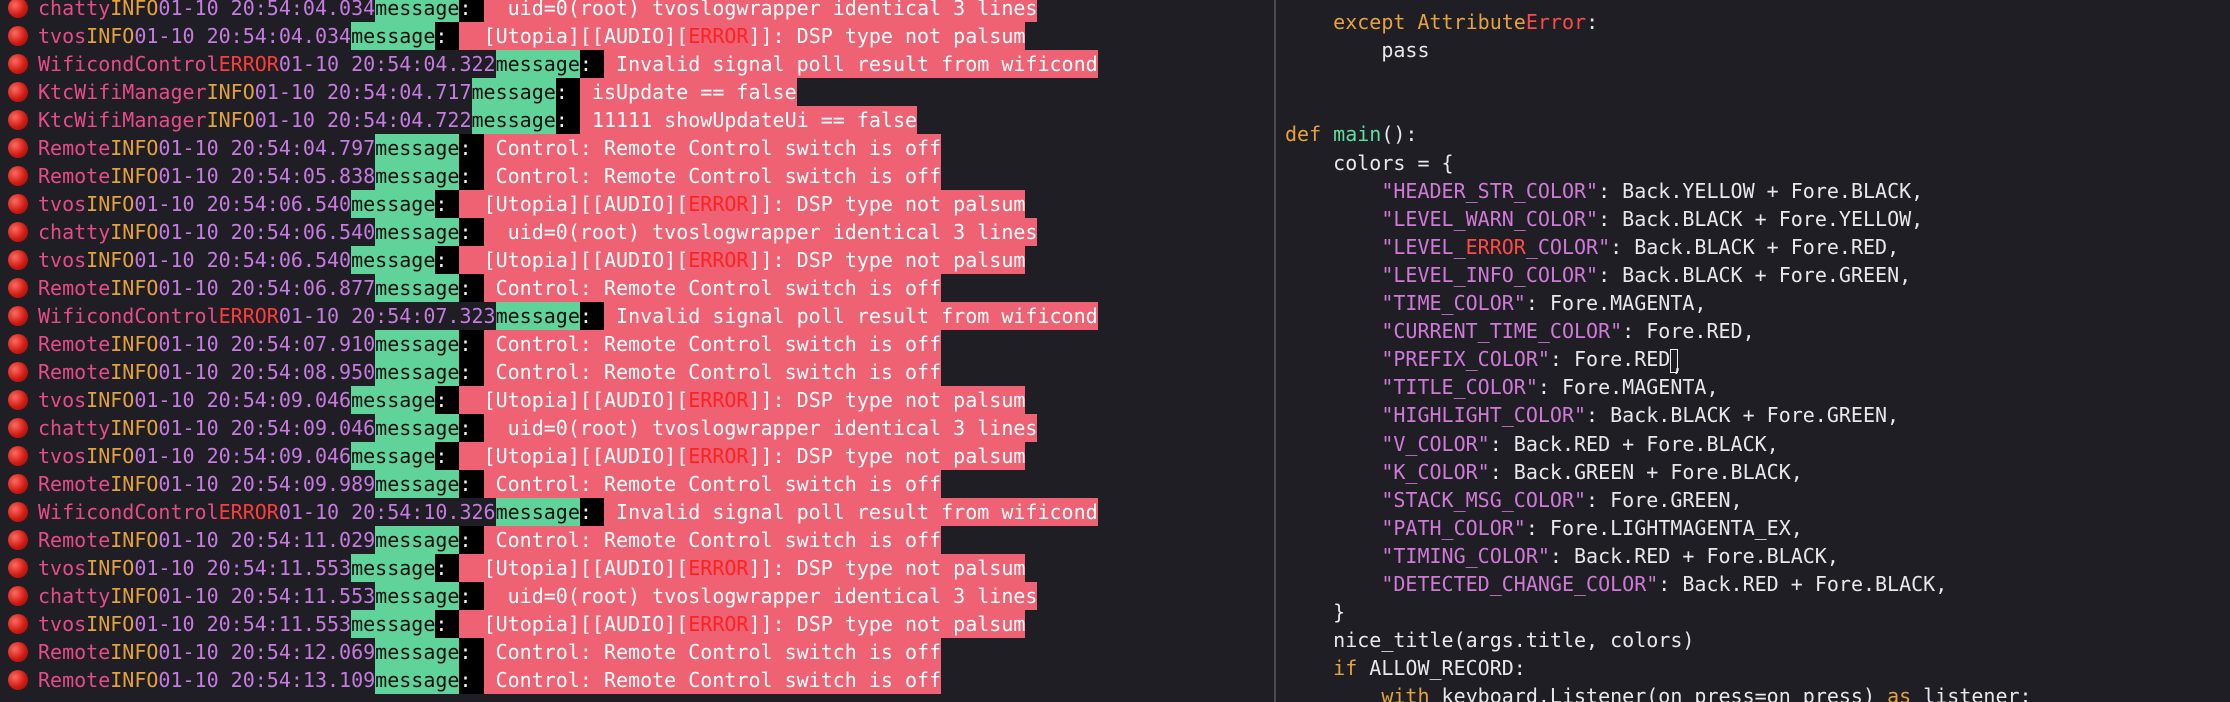  What do you see at coordinates (1471, 22) in the screenshot?
I see `code-token: Attribute` at bounding box center [1471, 22].